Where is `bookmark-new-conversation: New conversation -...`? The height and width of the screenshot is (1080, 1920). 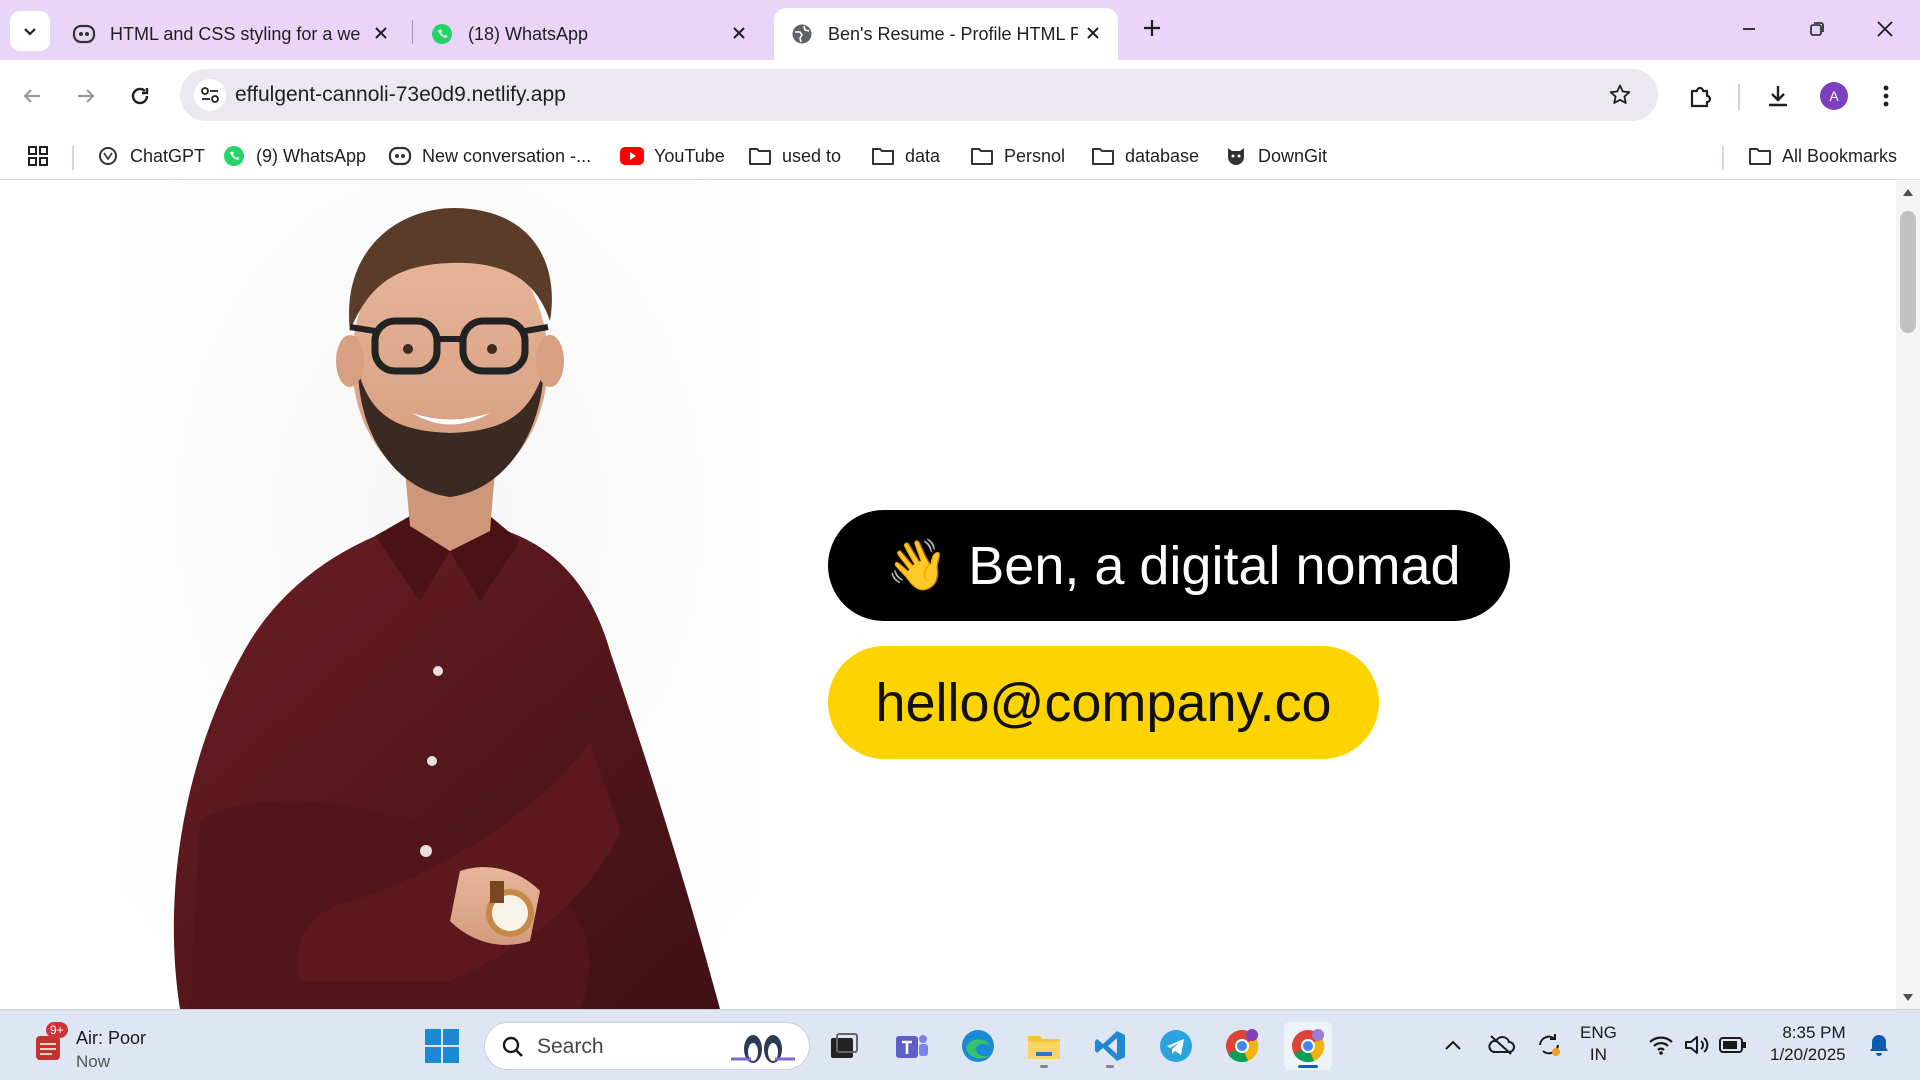 bookmark-new-conversation: New conversation -... is located at coordinates (489, 156).